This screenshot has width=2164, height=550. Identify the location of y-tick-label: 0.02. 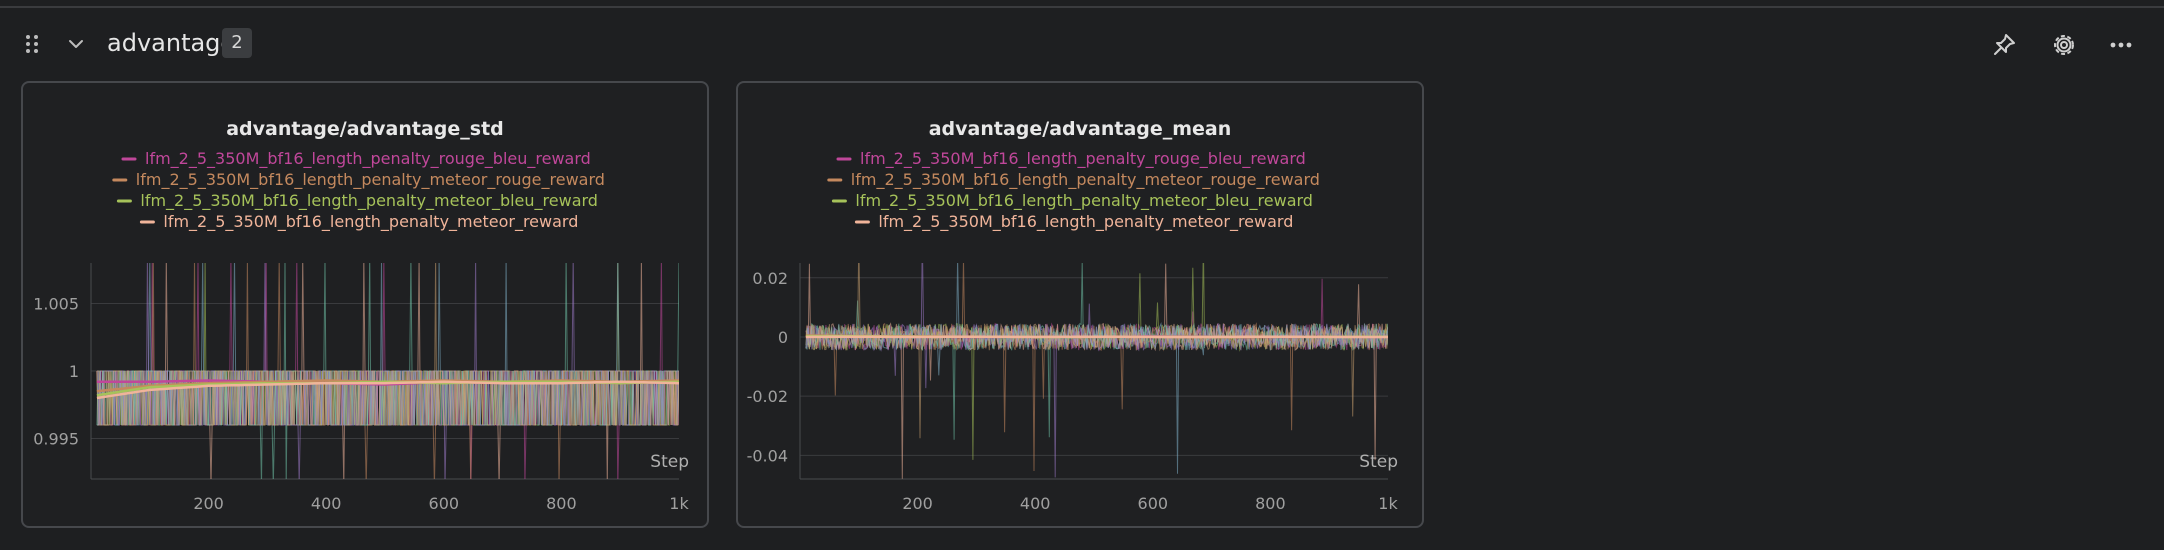
(770, 278).